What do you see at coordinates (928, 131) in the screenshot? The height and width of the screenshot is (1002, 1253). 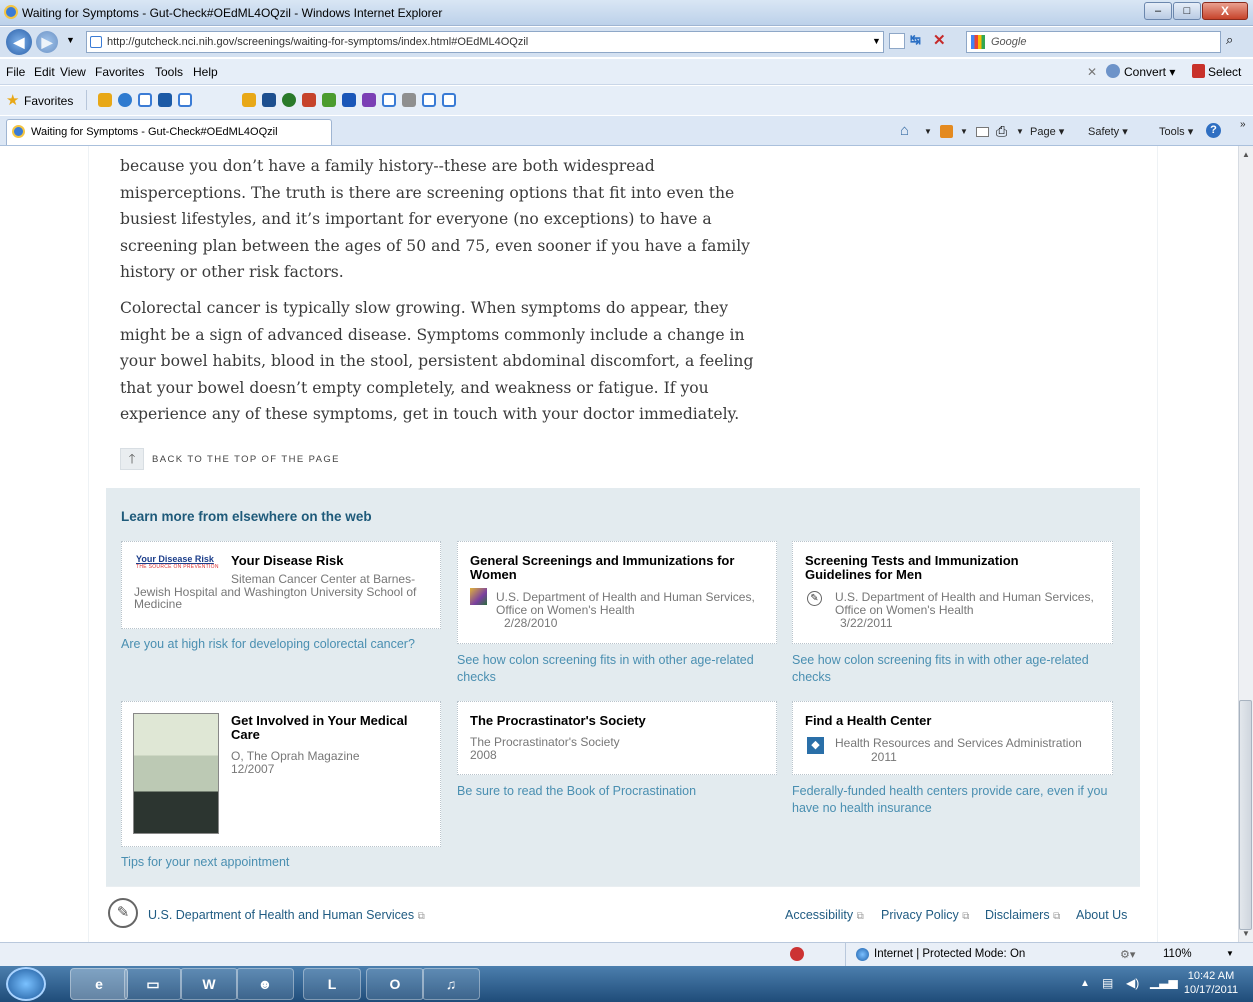 I see `home-dropdown-icon: ▼` at bounding box center [928, 131].